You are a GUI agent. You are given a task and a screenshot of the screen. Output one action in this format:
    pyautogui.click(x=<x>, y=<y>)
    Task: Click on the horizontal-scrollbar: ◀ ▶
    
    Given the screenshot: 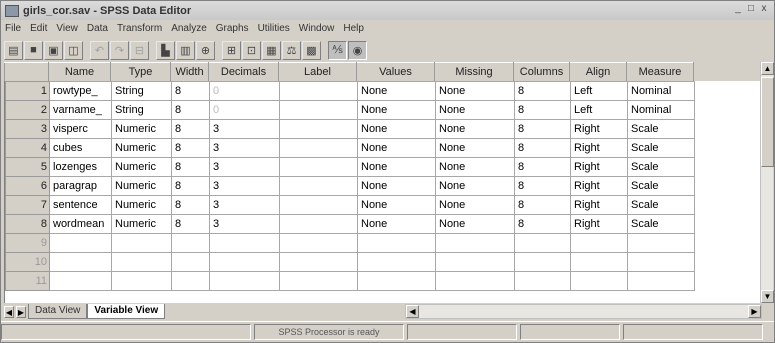 What is the action you would take?
    pyautogui.click(x=583, y=311)
    